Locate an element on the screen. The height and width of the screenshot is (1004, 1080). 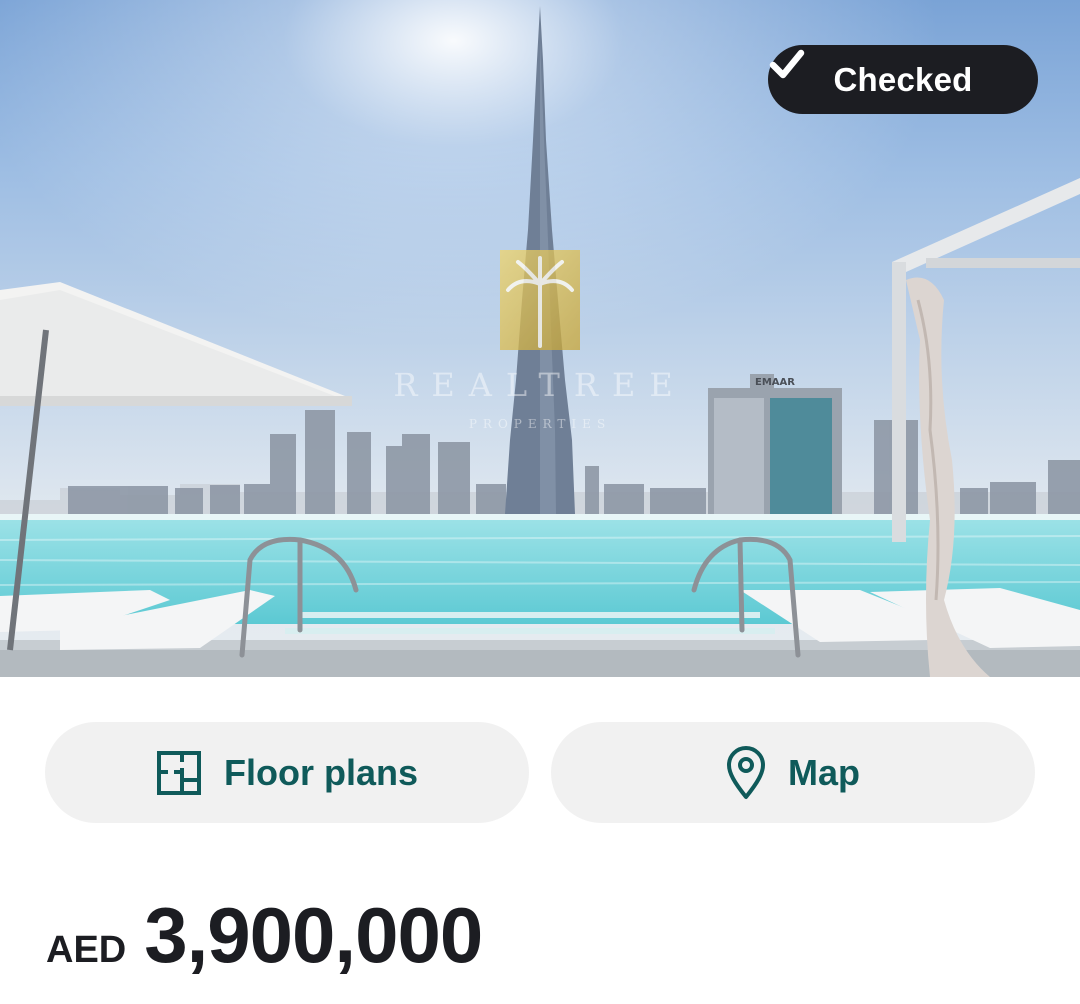
price: AED 3,900,000 is located at coordinates (264, 935).